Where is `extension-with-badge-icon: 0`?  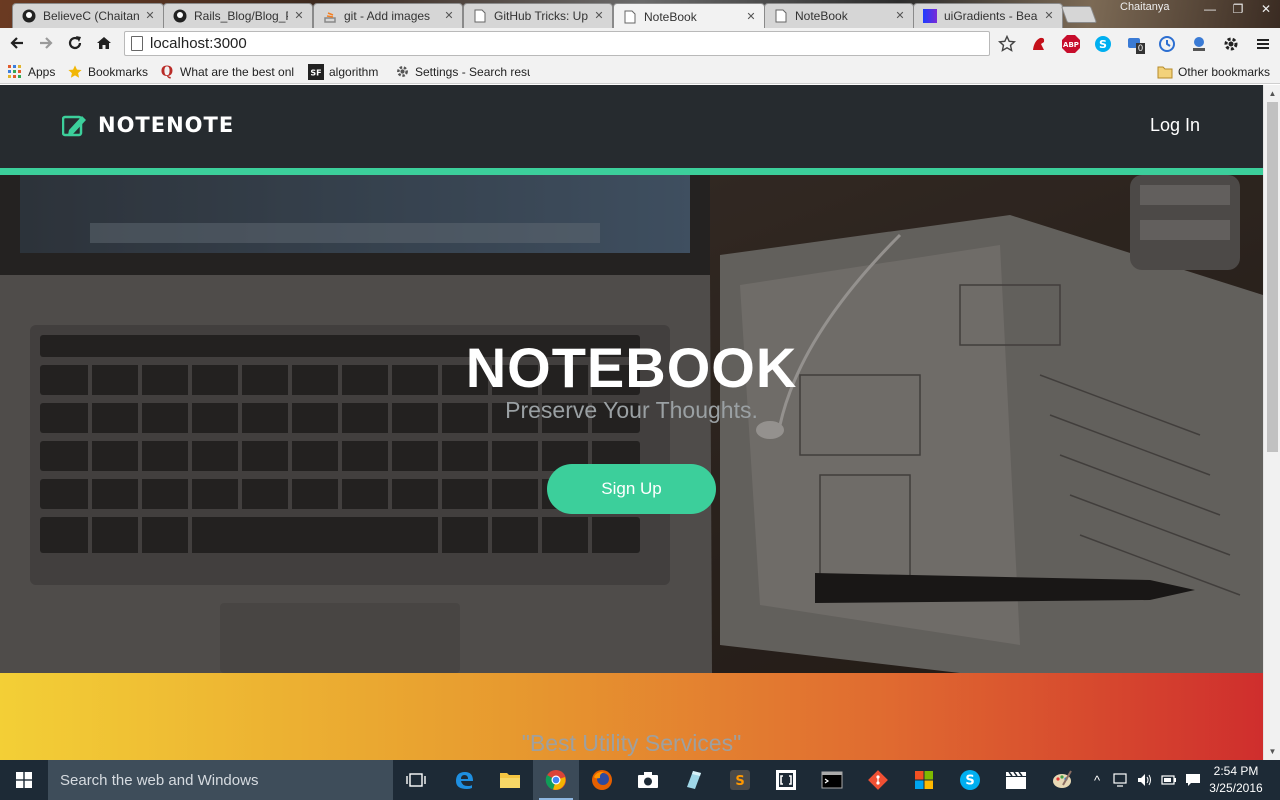
extension-with-badge-icon: 0 is located at coordinates (1135, 44).